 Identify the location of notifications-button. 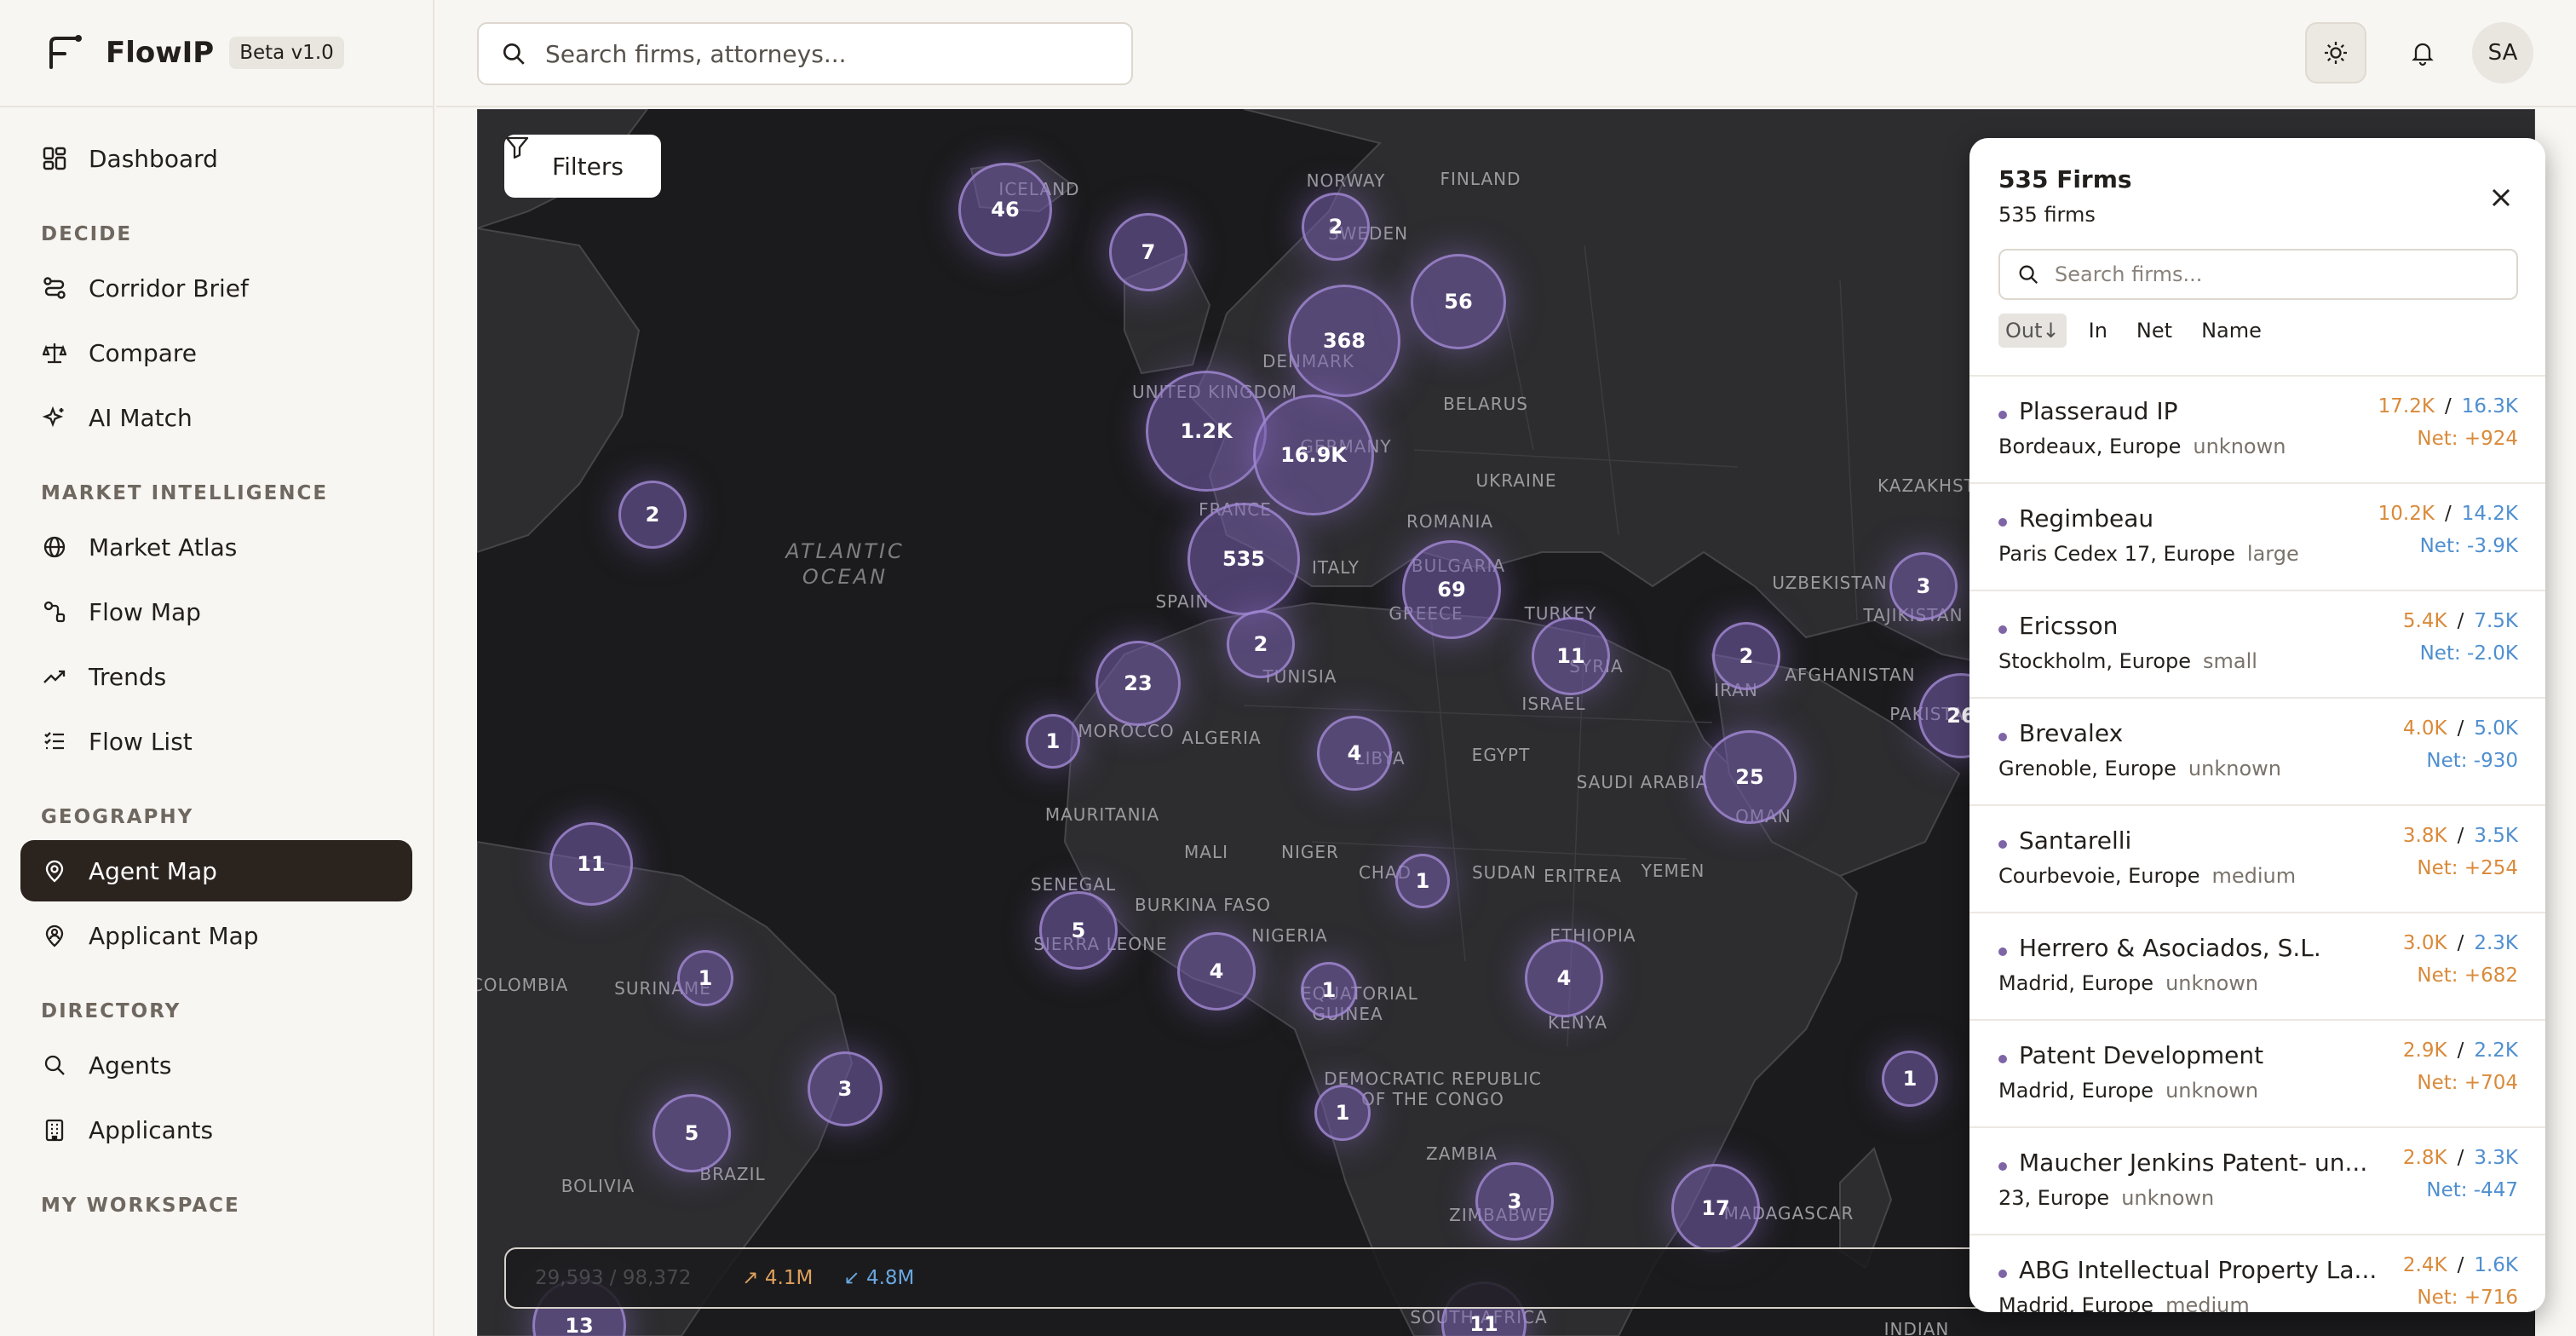
(2422, 53).